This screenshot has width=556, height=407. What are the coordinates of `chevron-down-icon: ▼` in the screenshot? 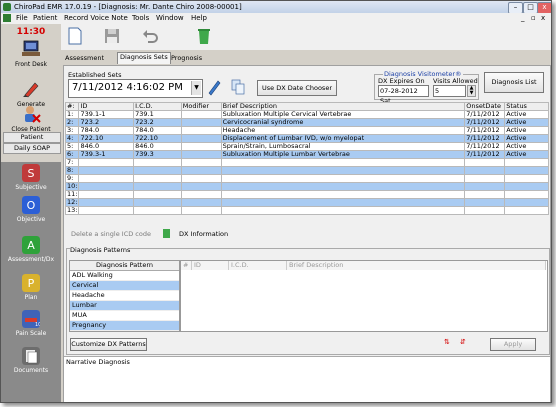 It's located at (196, 88).